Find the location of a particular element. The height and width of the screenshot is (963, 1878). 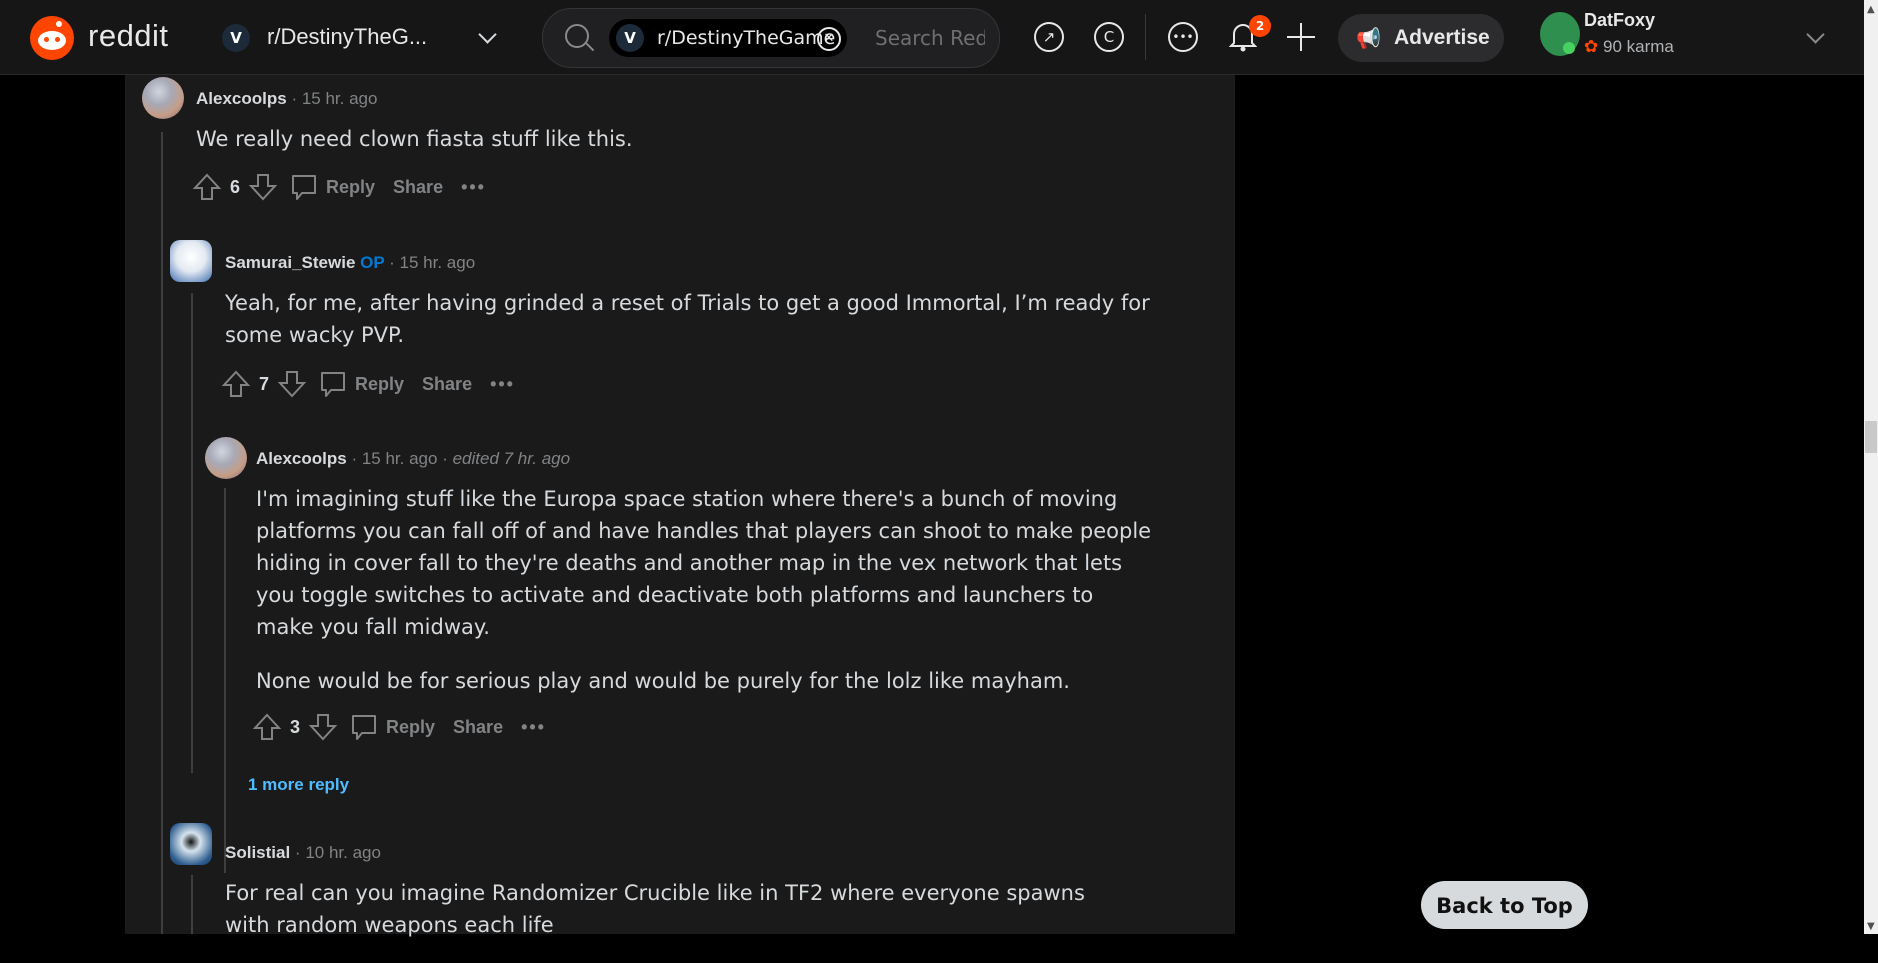

scroll-down-icon: ▼ is located at coordinates (1871, 926).